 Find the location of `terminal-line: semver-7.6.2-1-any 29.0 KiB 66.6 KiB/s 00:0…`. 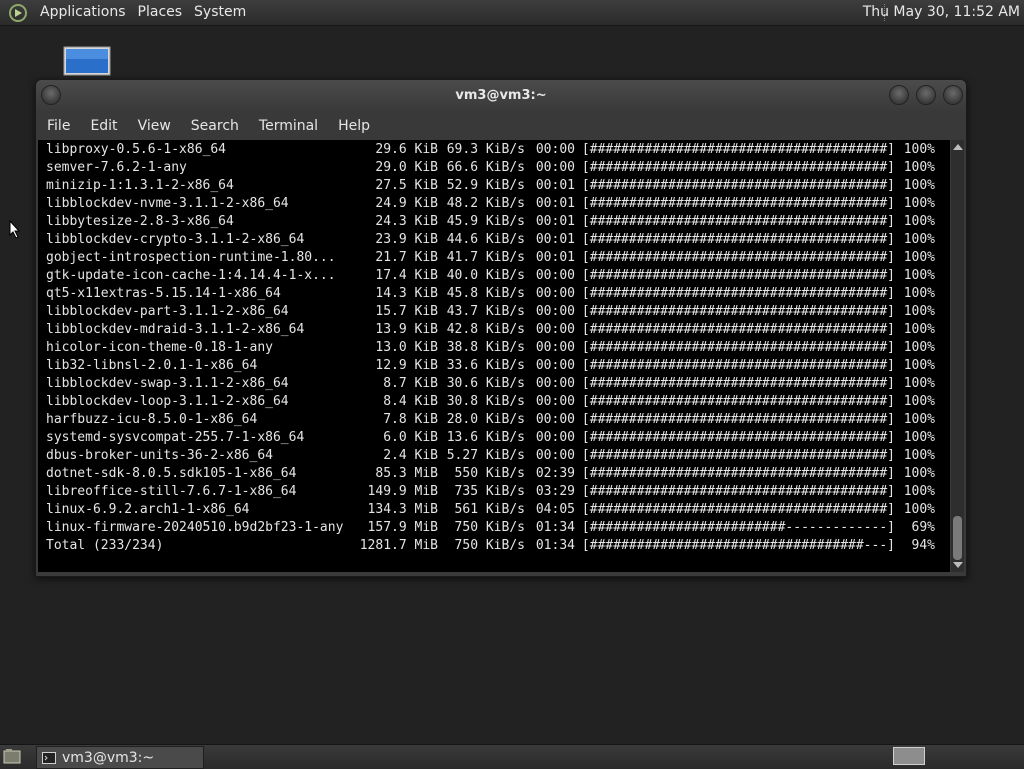

terminal-line: semver-7.6.2-1-any 29.0 KiB 66.6 KiB/s 00:0… is located at coordinates (490, 168).